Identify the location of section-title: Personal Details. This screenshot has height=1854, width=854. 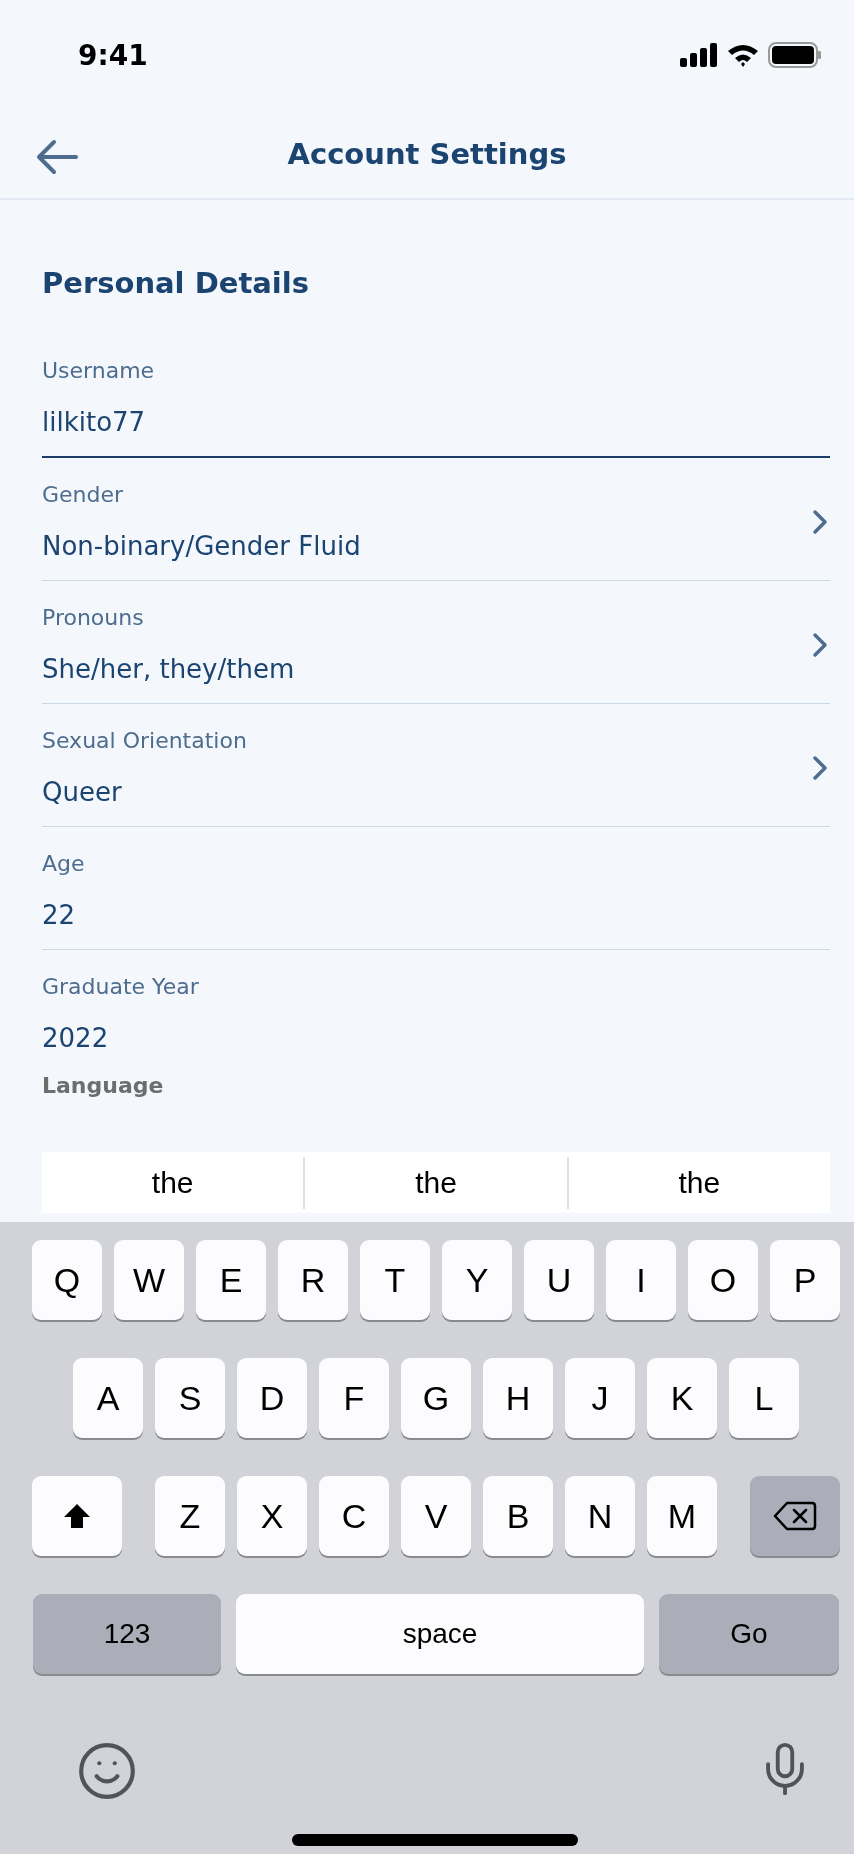
(175, 283).